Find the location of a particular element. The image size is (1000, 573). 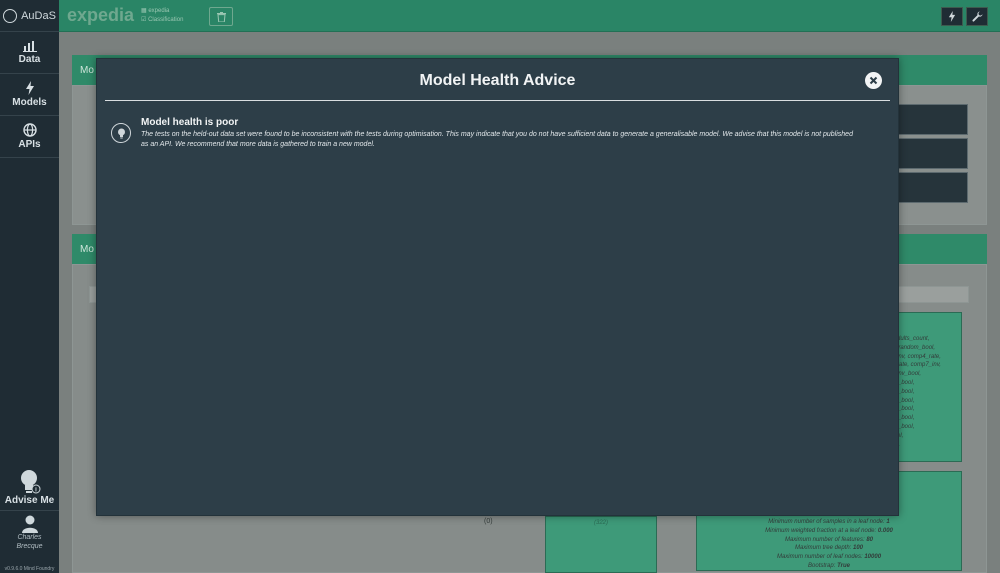

version-label: v0.9.6.0 Mind Foundry is located at coordinates (29, 569).